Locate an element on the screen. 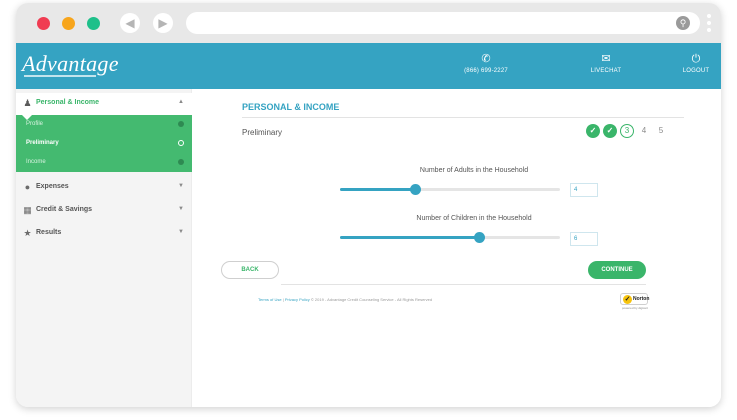 The height and width of the screenshot is (420, 737). logout-label: LOGOUT is located at coordinates (696, 71).